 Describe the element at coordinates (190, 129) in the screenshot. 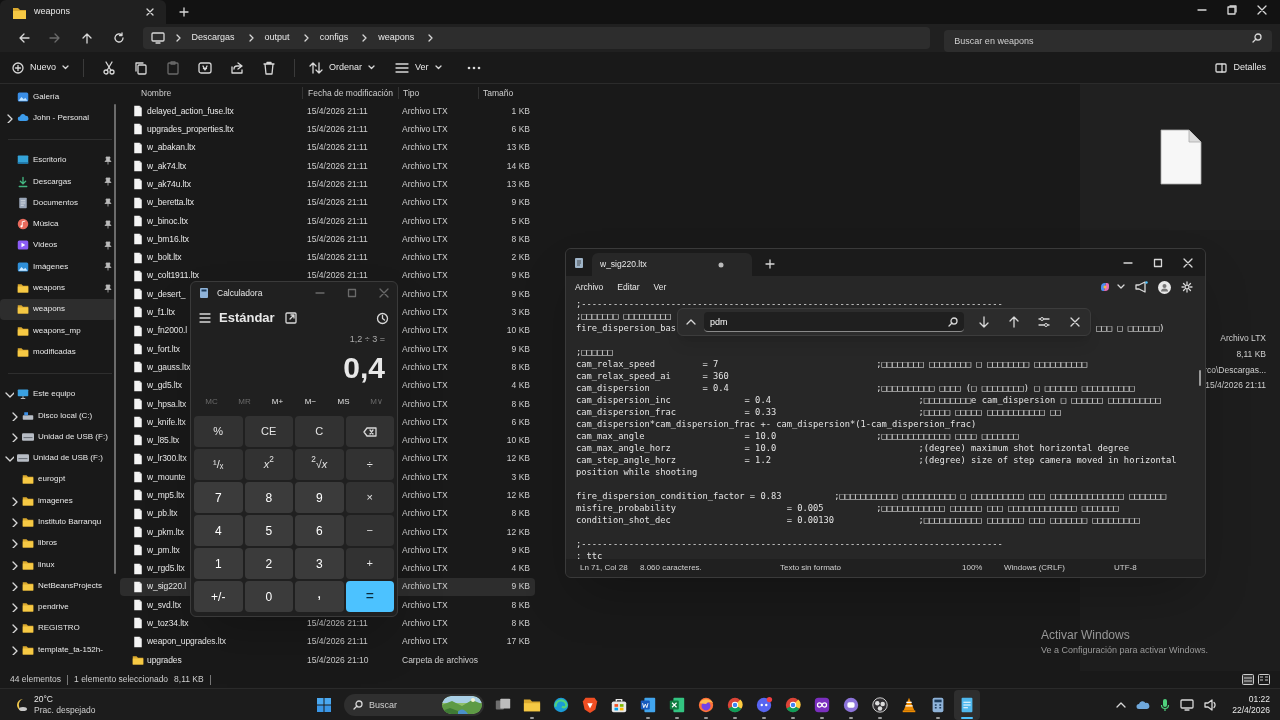

I see `file-name: upgrades_properties.ltx` at that location.